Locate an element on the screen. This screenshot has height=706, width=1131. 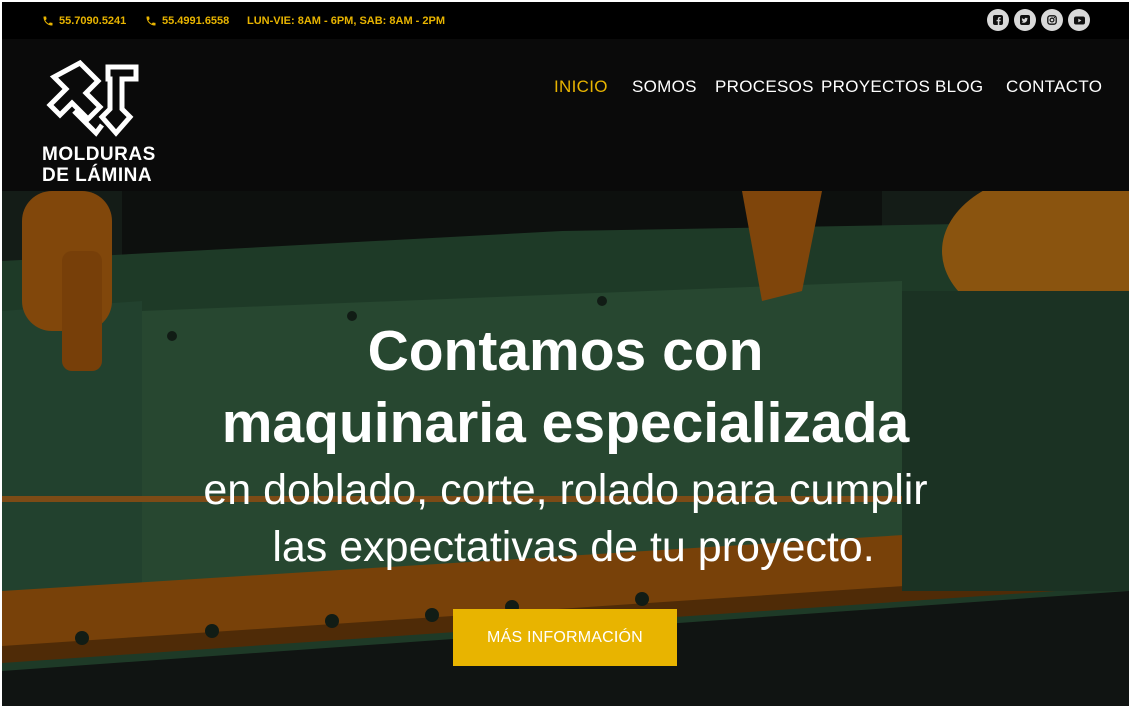
phone-2: 55.4991.6558 is located at coordinates (187, 21).